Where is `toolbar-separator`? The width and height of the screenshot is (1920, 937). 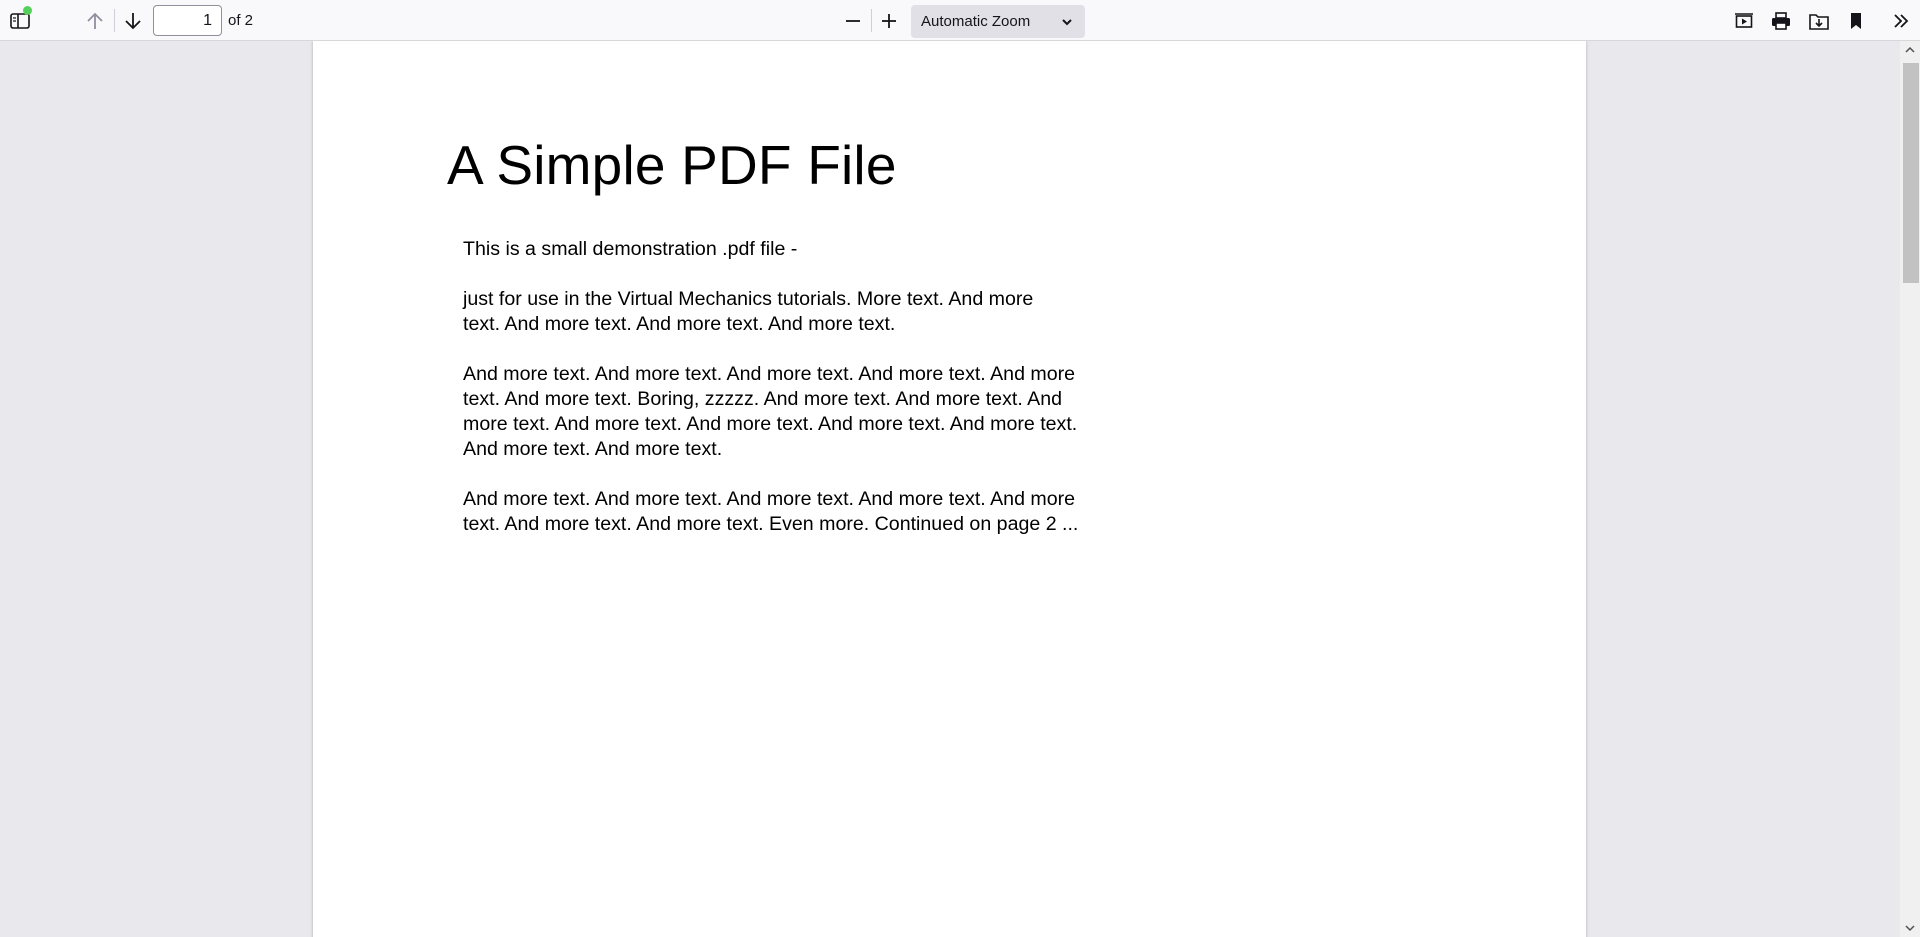 toolbar-separator is located at coordinates (114, 20).